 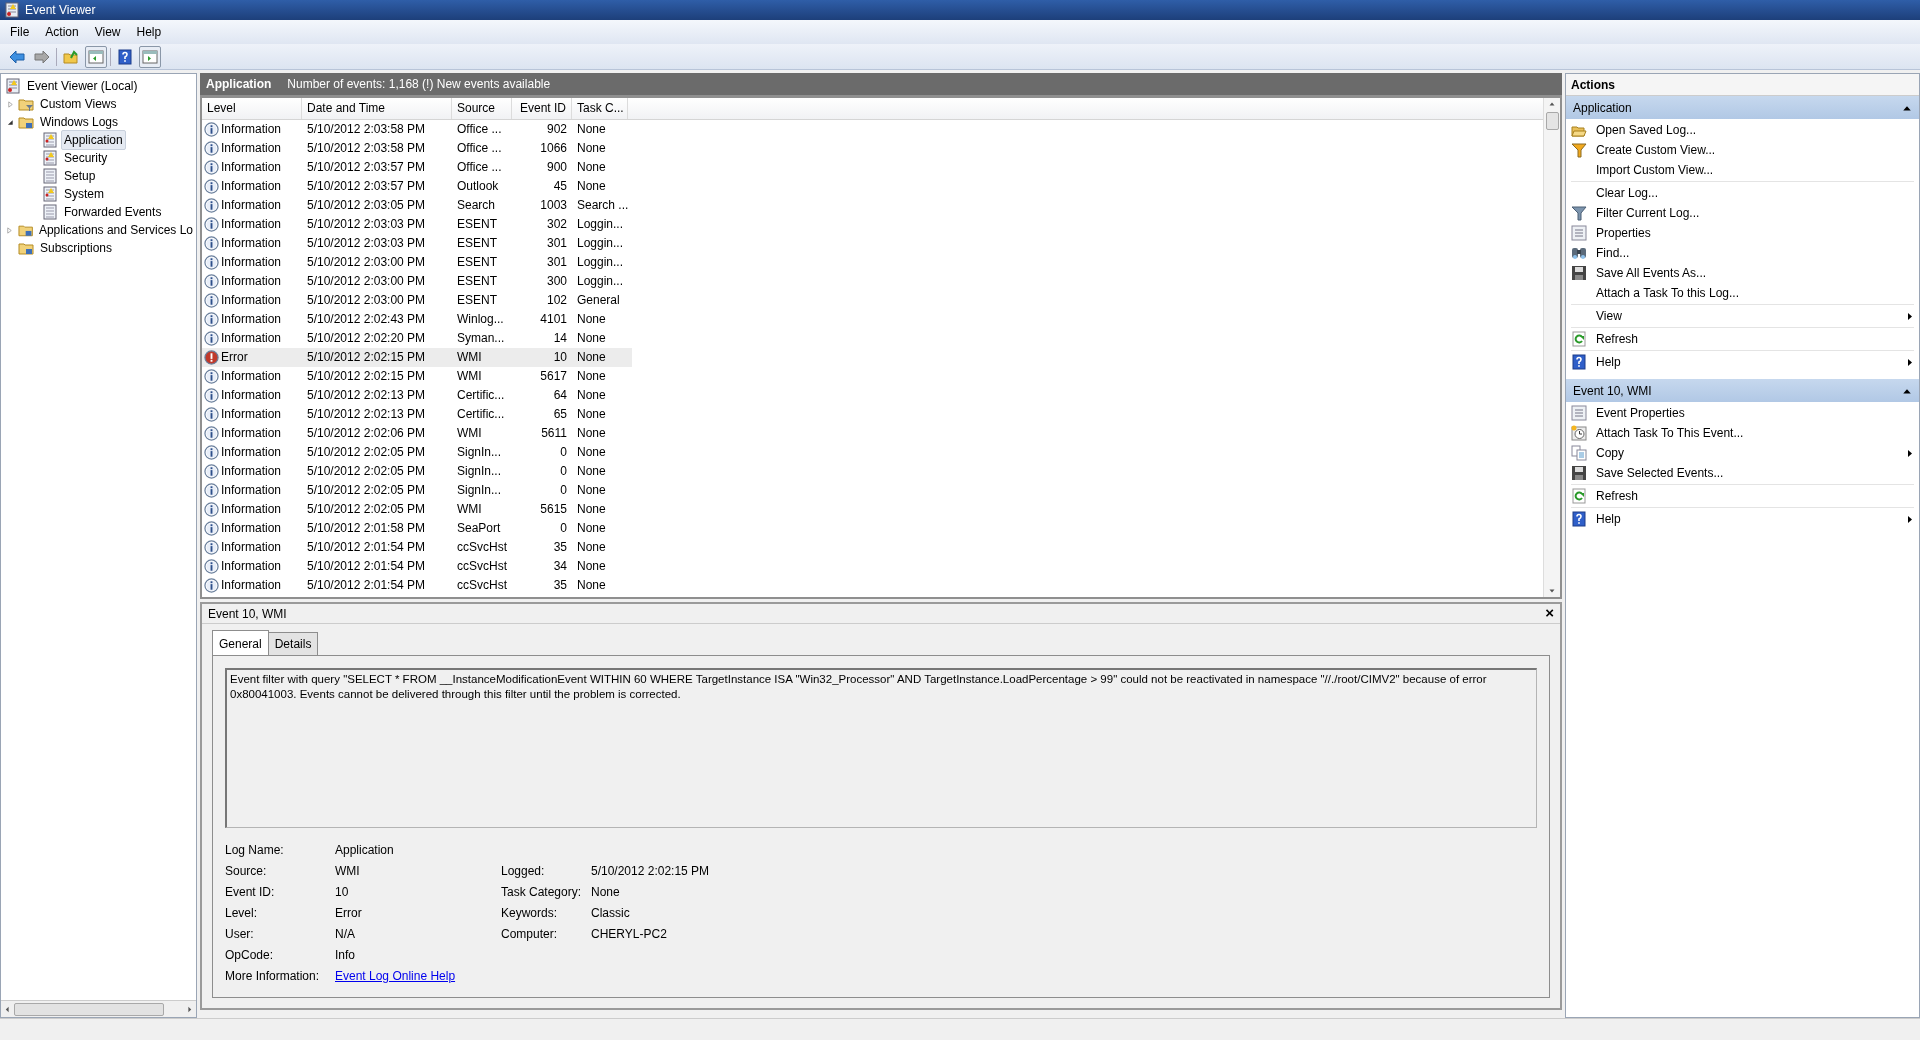 I want to click on column-header: Date and Time, so click(x=377, y=108).